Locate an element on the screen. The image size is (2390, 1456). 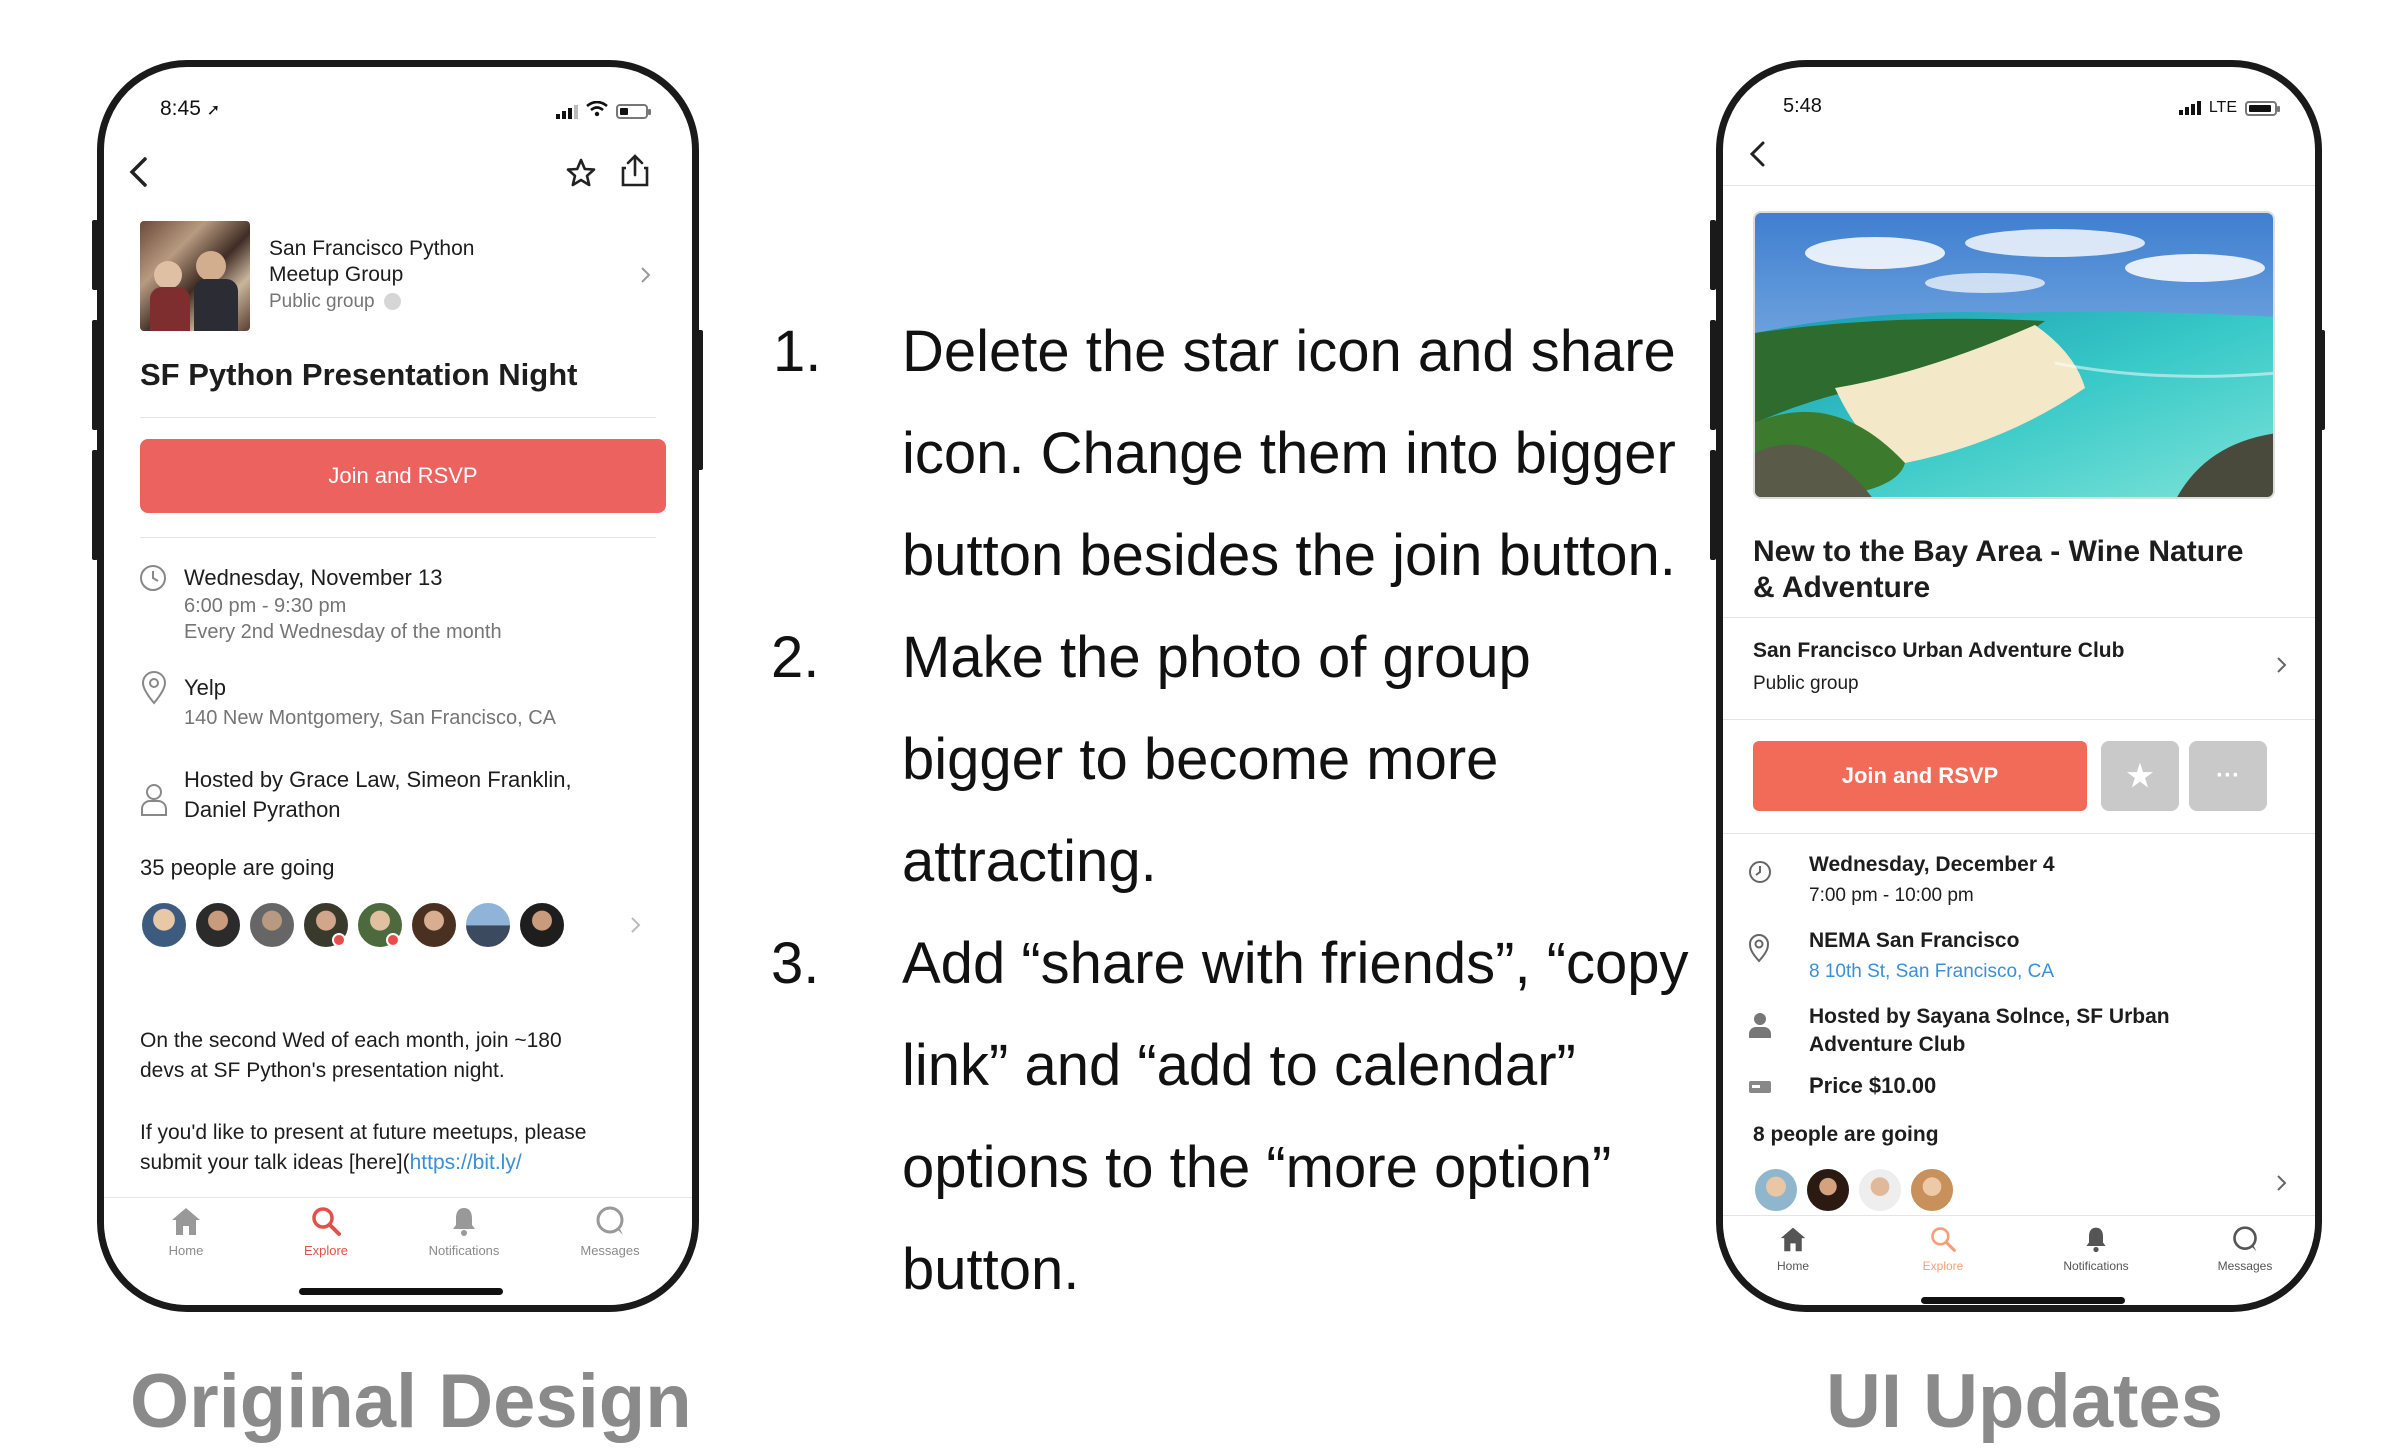
star-button: ★ is located at coordinates (2140, 776).